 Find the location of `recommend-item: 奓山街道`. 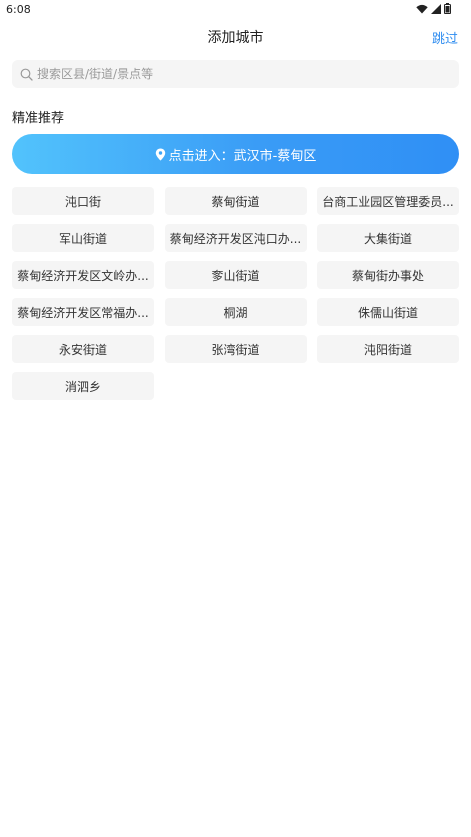

recommend-item: 奓山街道 is located at coordinates (235, 275).